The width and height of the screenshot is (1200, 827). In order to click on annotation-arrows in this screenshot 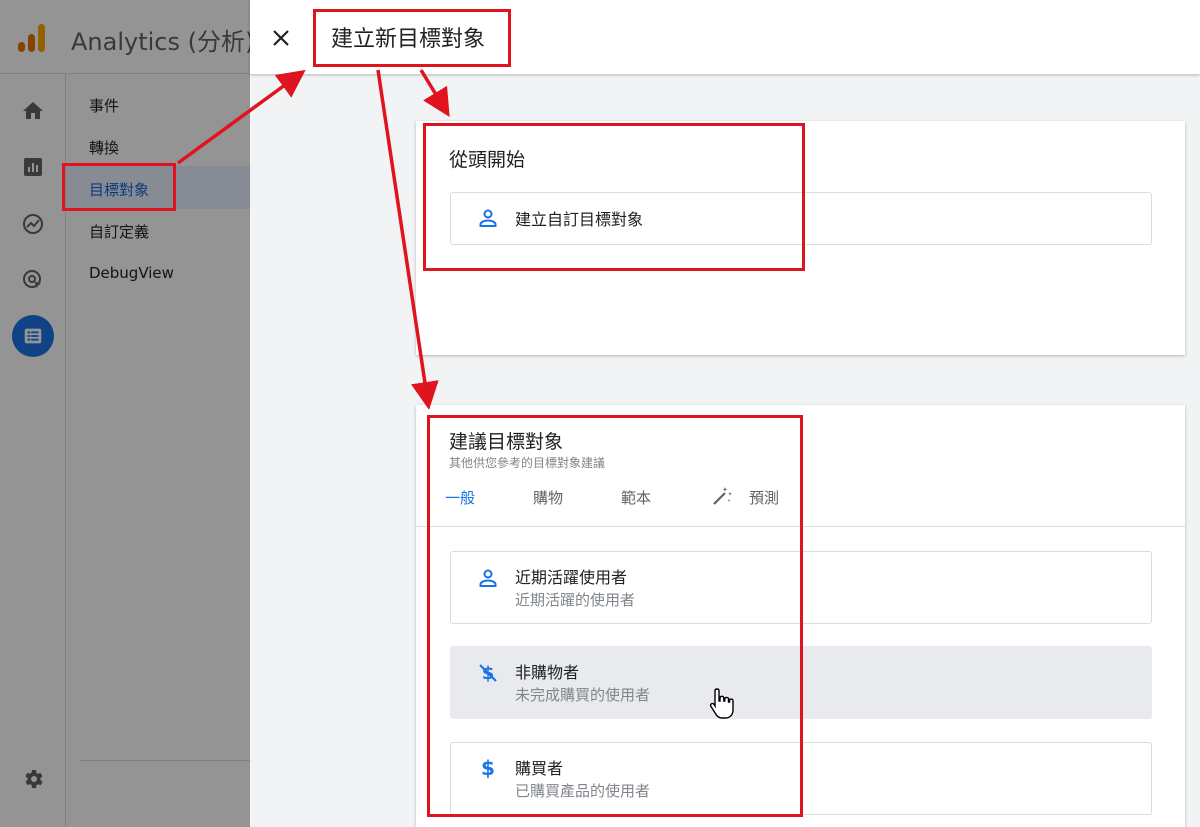, I will do `click(313, 239)`.